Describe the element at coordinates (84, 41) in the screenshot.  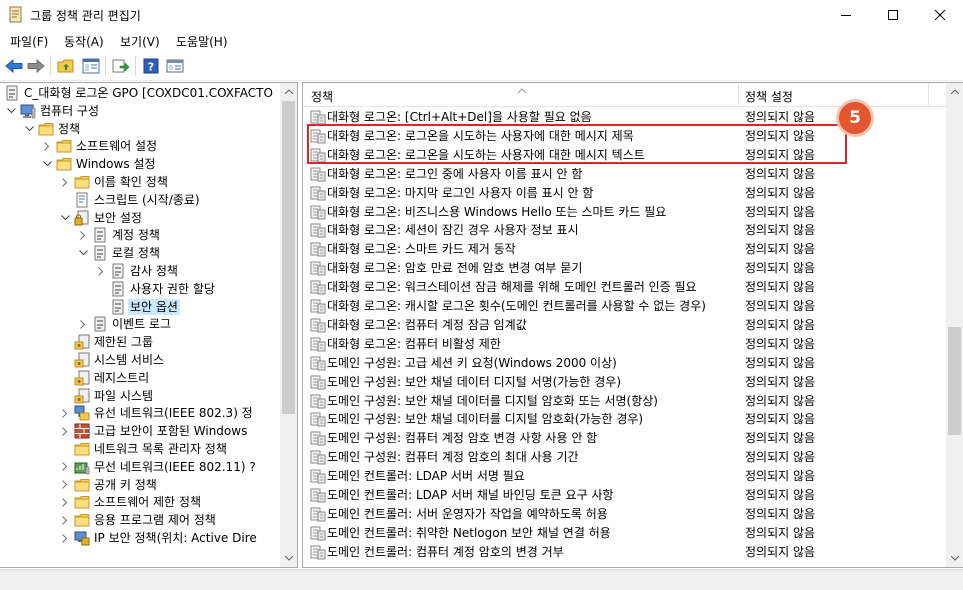
I see `menu-action: 동작(A)` at that location.